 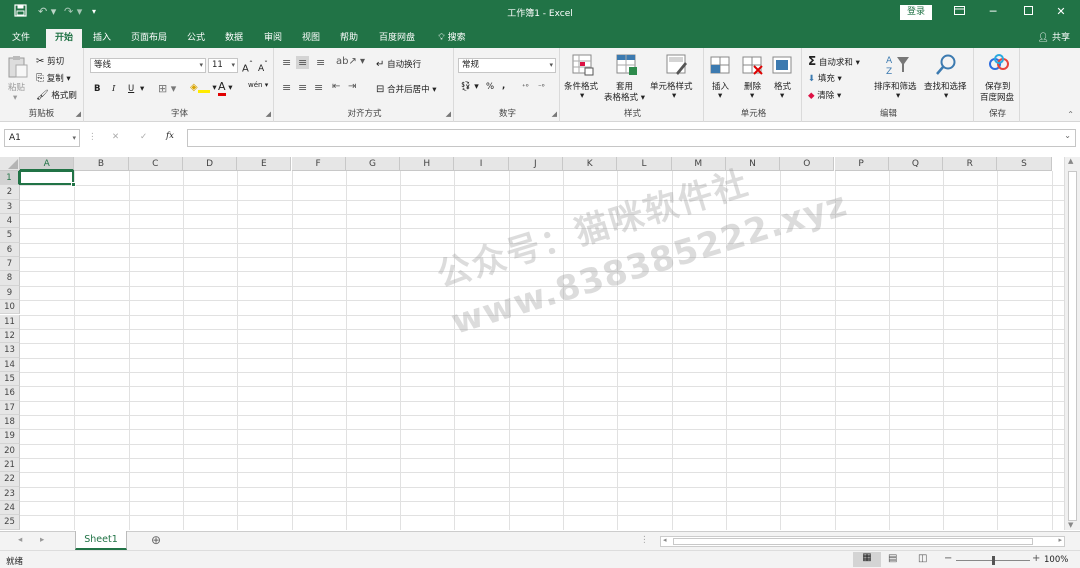 I want to click on conditional-format-dropdown: ▾, so click(x=582, y=96).